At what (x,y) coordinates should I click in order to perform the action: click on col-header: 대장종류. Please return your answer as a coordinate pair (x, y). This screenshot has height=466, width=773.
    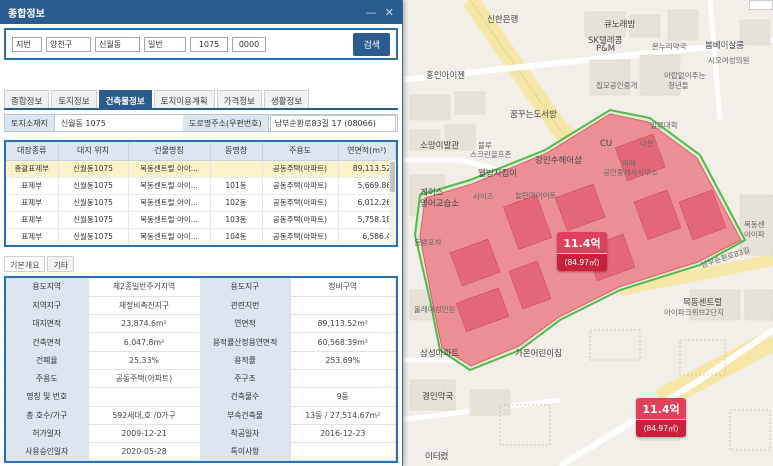
    Looking at the image, I should click on (32, 151).